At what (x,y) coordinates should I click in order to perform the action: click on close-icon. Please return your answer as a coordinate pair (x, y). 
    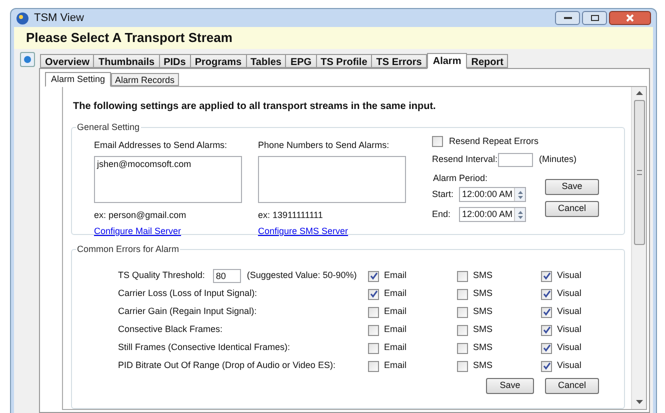
    Looking at the image, I should click on (630, 18).